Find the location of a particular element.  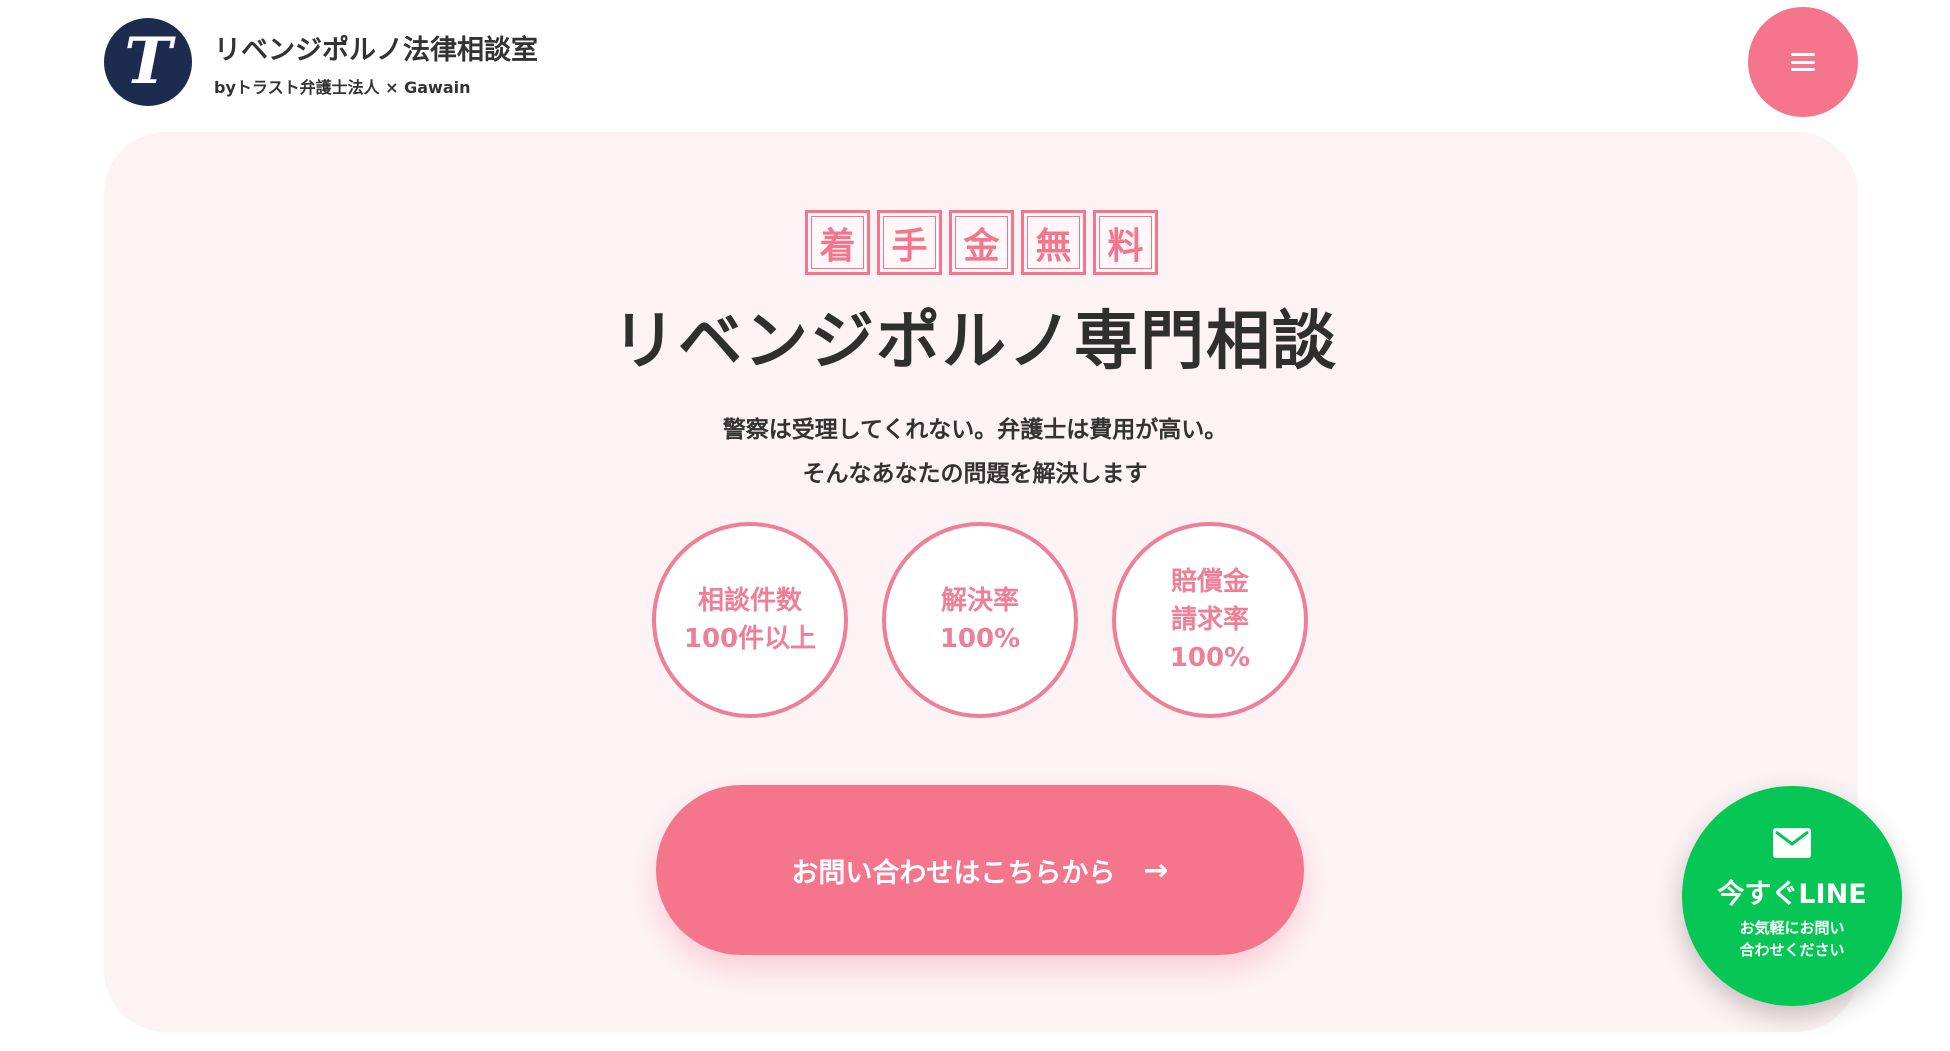

badge-char: 無 is located at coordinates (1053, 242).